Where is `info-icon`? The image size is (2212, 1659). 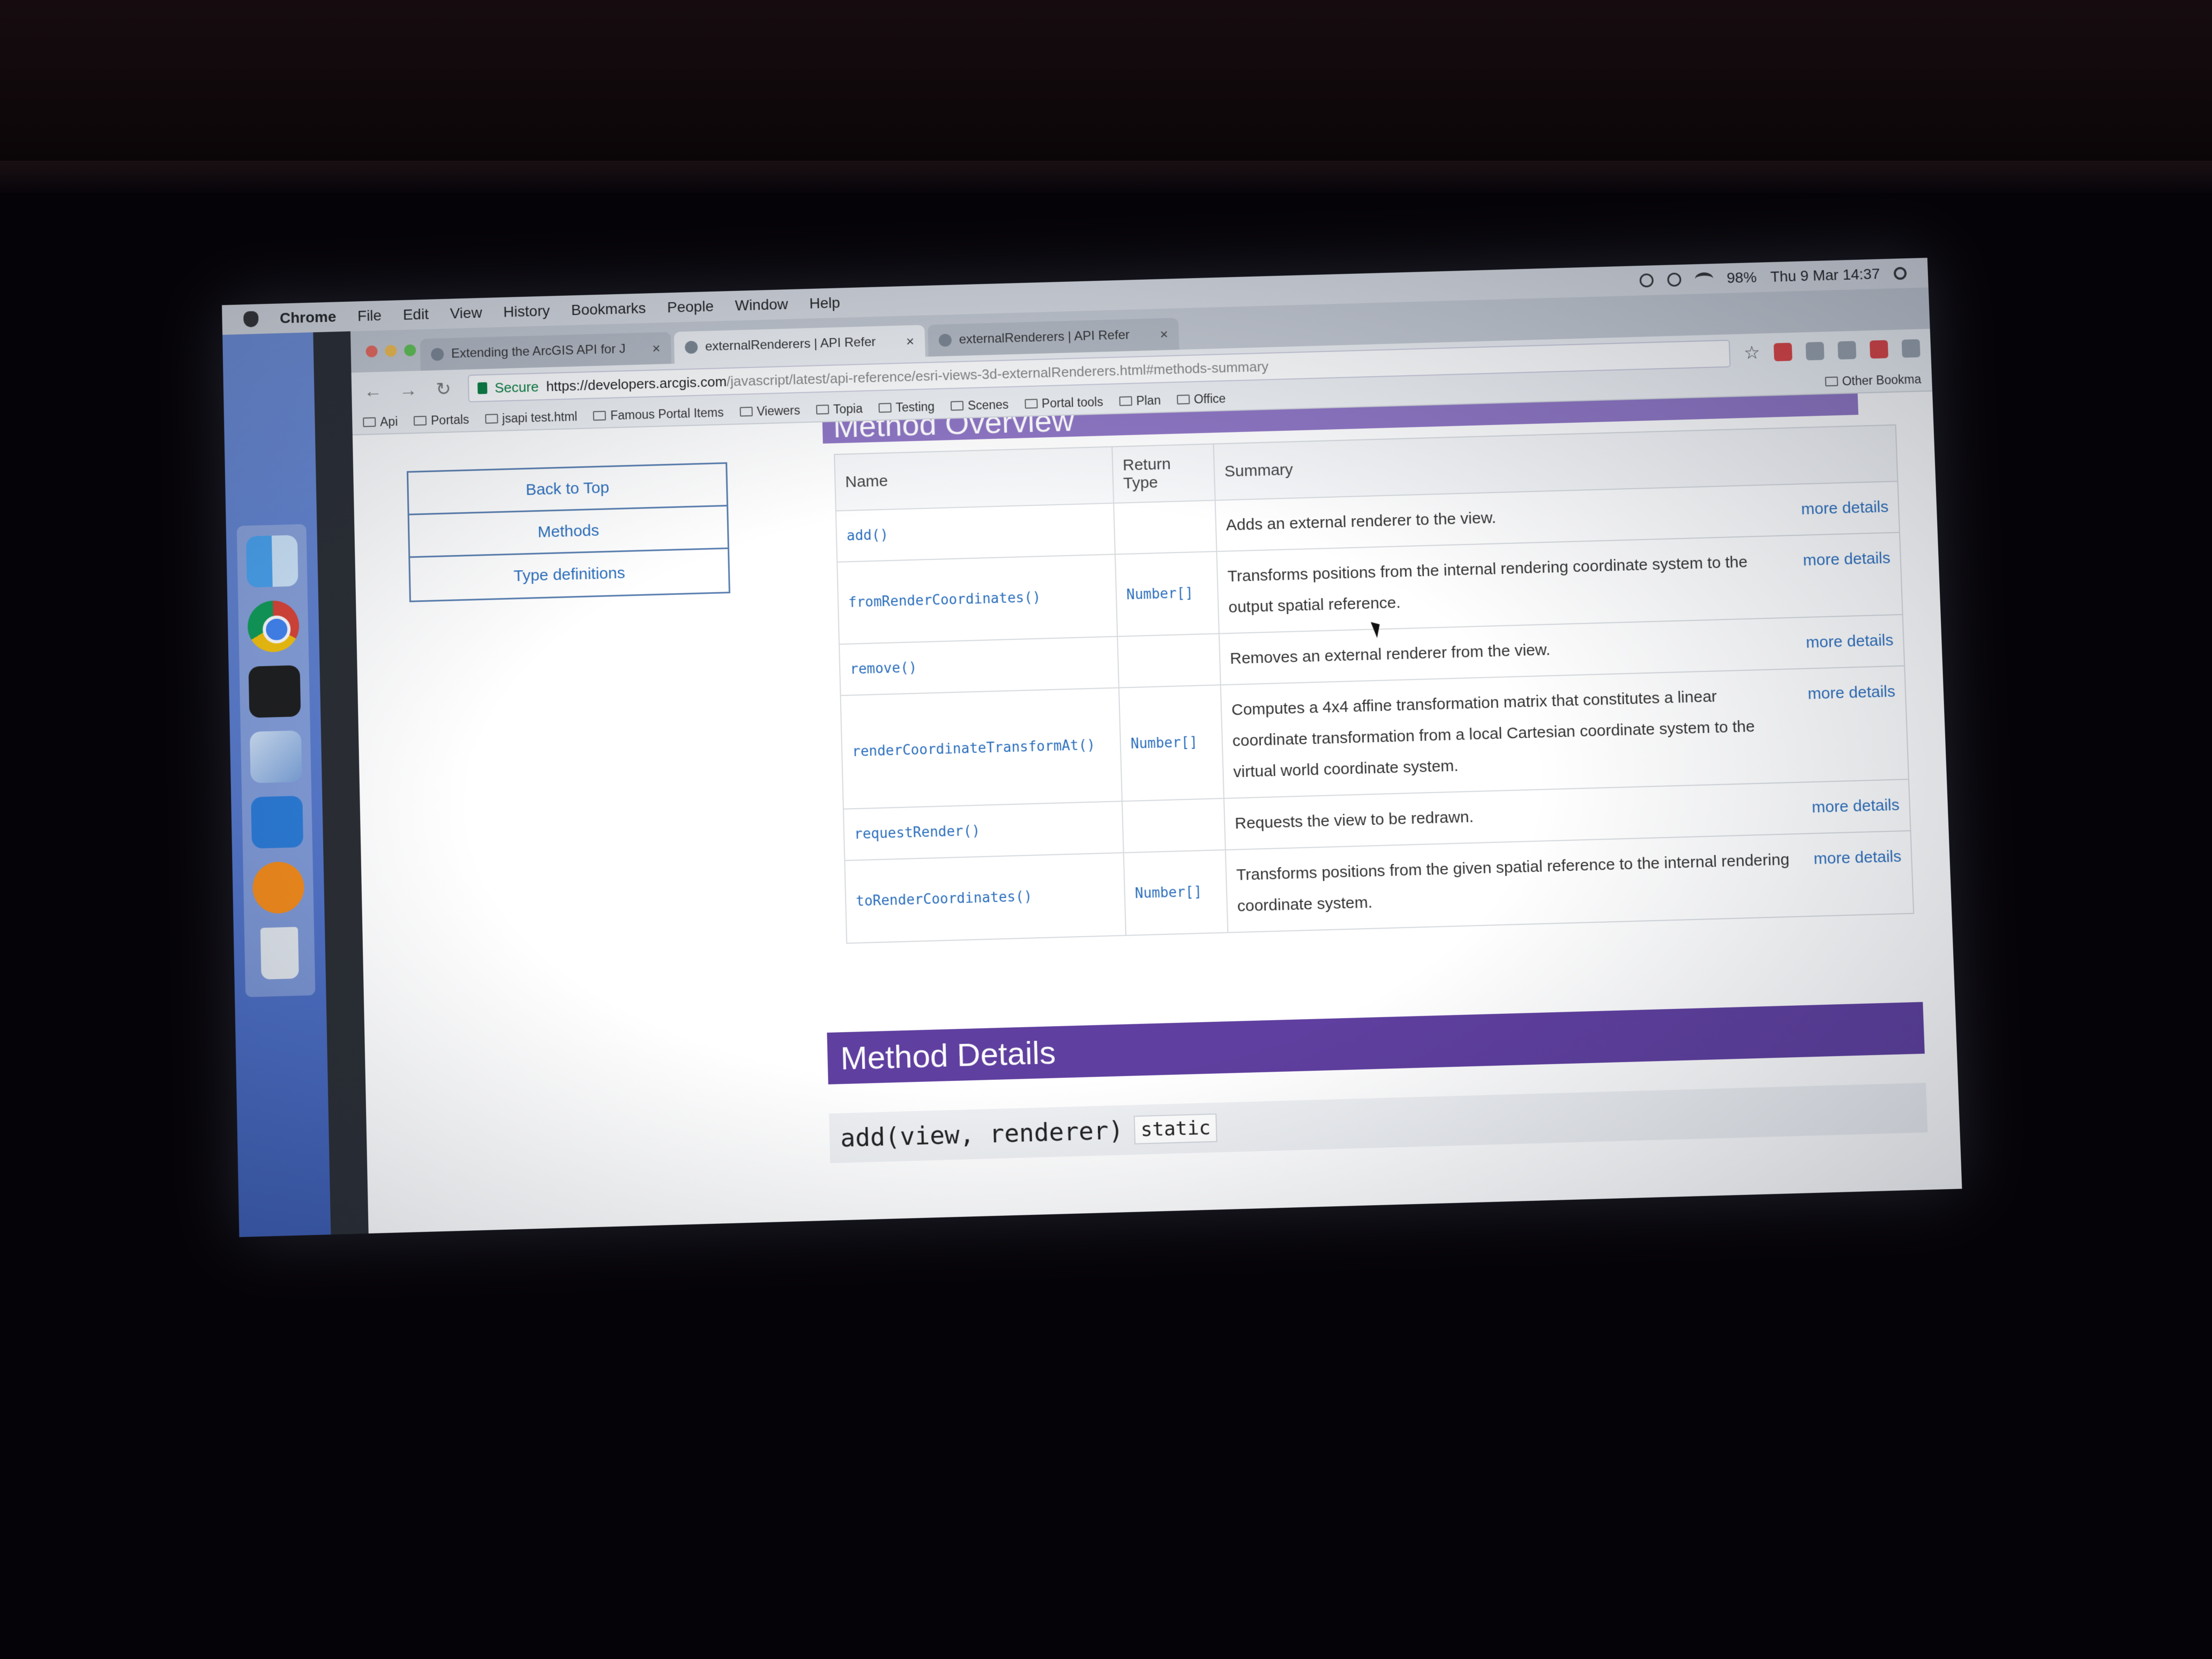 info-icon is located at coordinates (1646, 280).